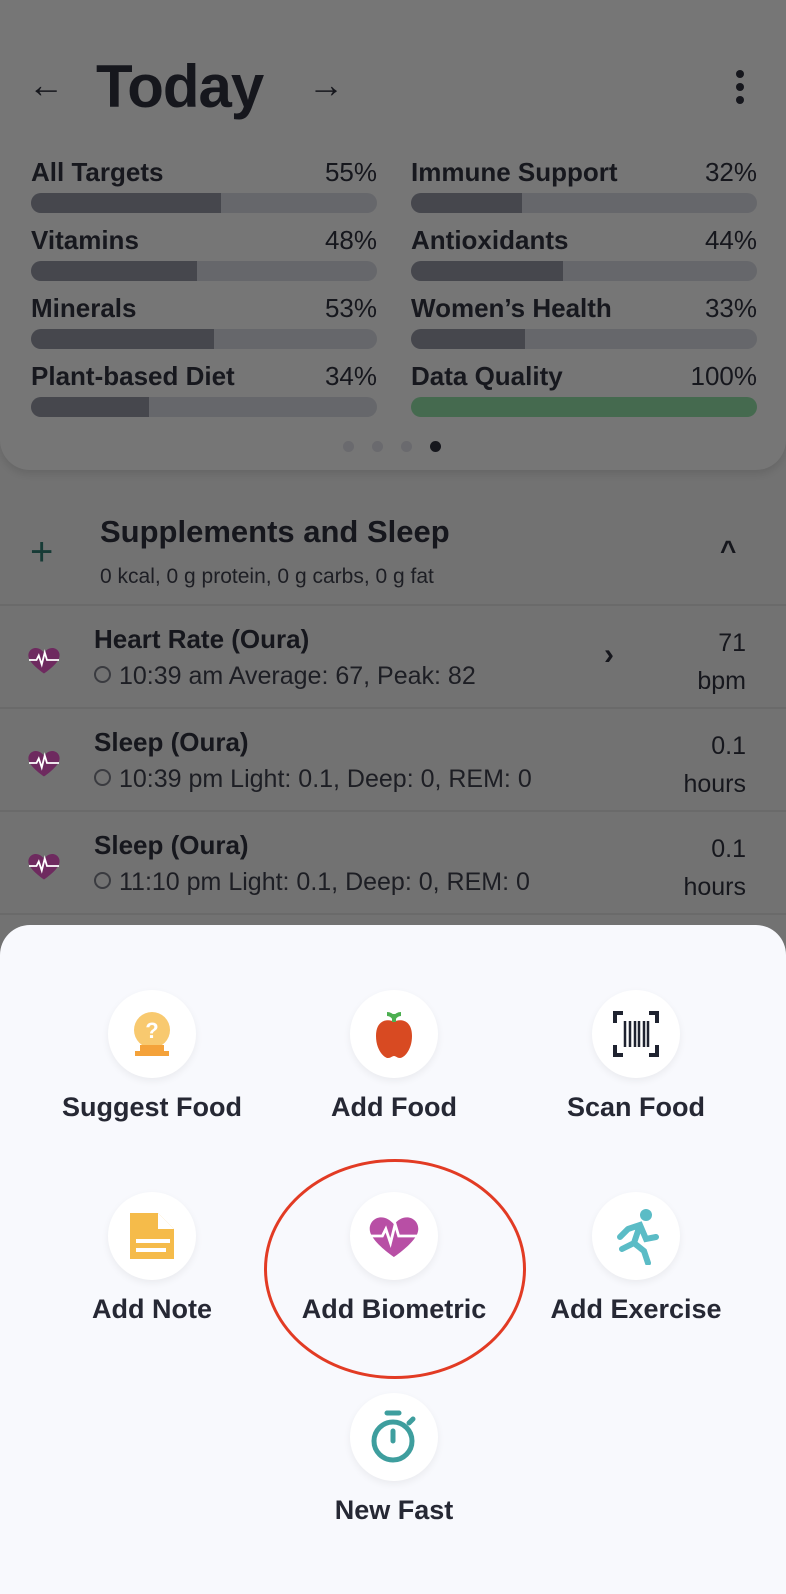 This screenshot has height=1594, width=786. Describe the element at coordinates (275, 531) in the screenshot. I see `section-title: Supplements and Sleep` at that location.